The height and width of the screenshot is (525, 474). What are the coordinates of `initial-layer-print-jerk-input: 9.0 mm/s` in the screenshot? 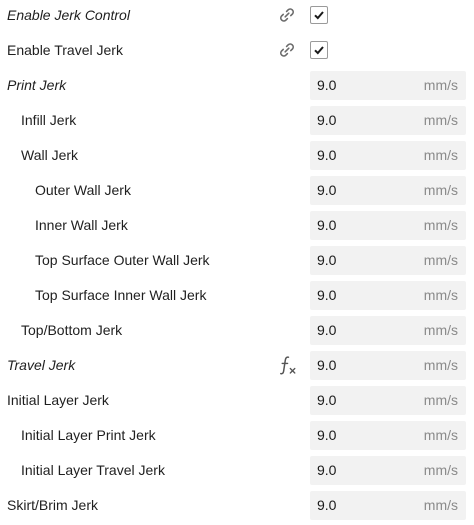 It's located at (388, 435).